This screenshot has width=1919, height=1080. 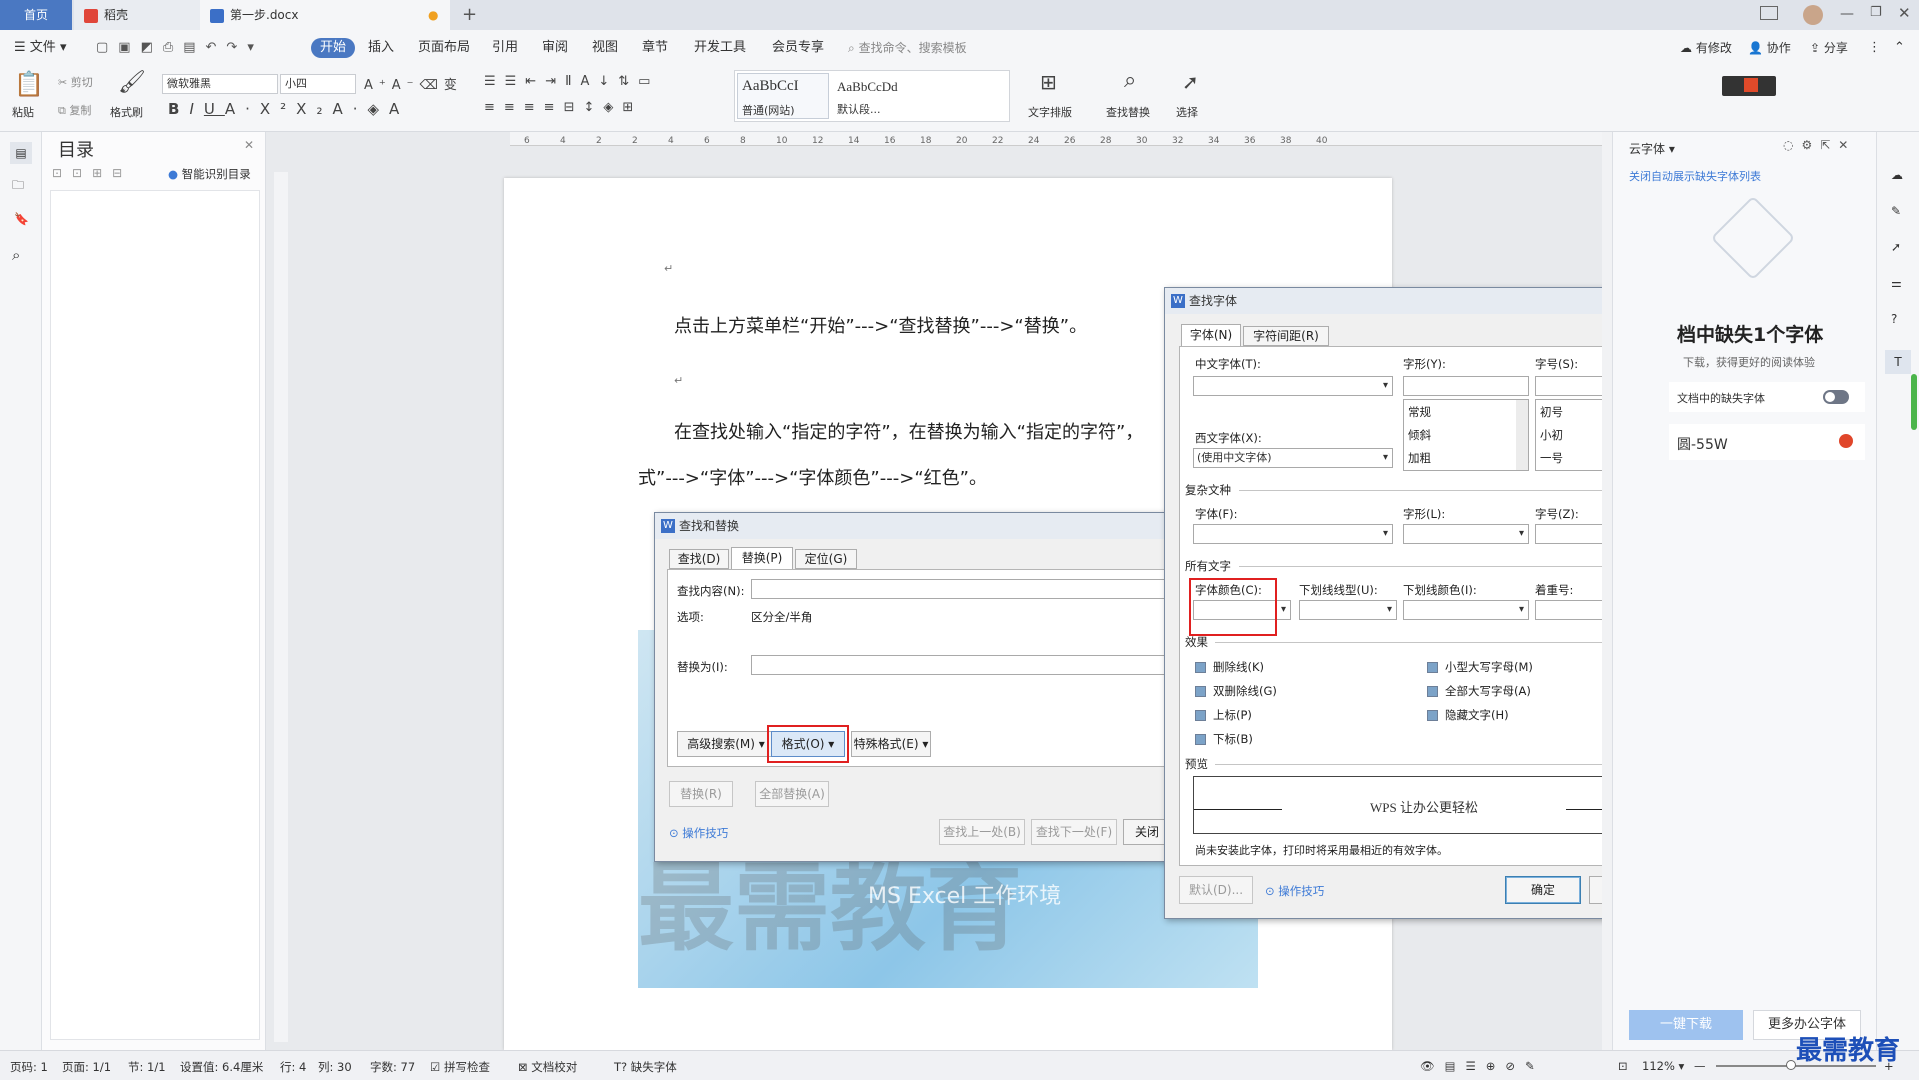 What do you see at coordinates (1348, 610) in the screenshot?
I see `underline-style-select` at bounding box center [1348, 610].